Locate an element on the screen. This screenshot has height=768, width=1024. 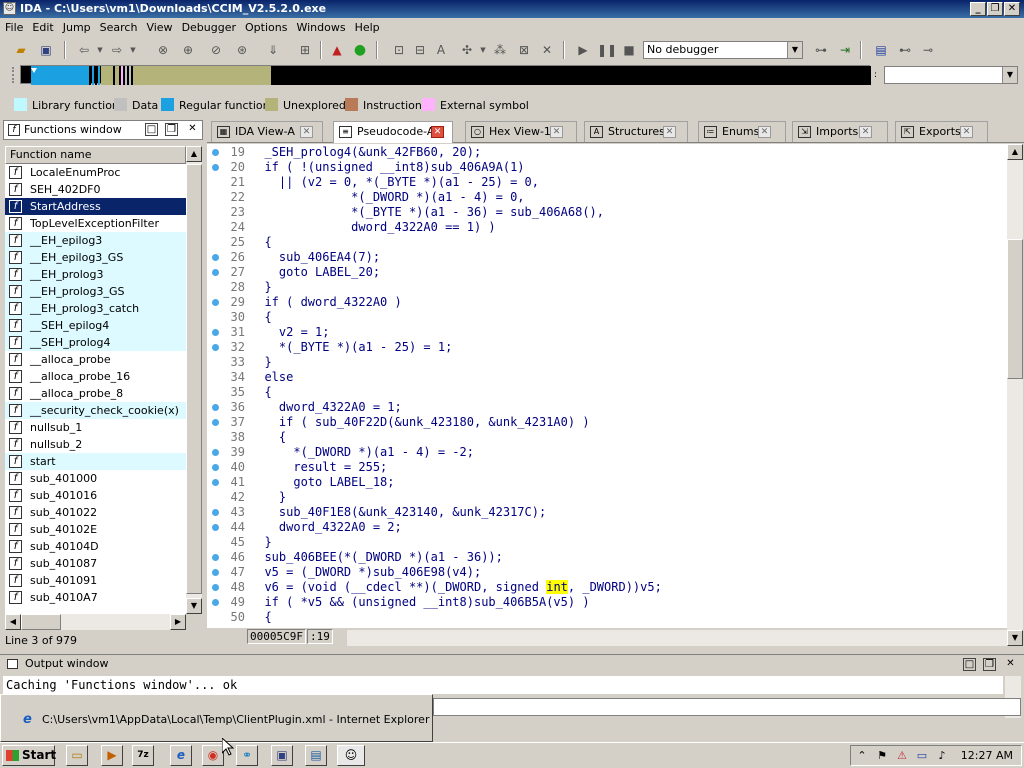
minimize-button: _ is located at coordinates (978, 9).